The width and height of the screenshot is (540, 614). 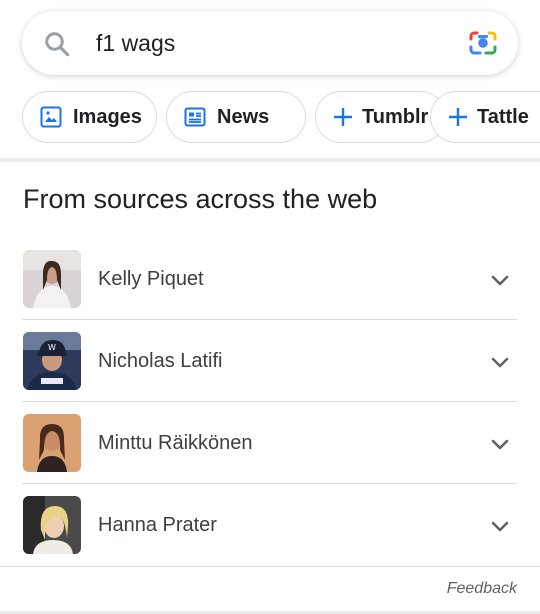 I want to click on chip-news: News, so click(x=236, y=117).